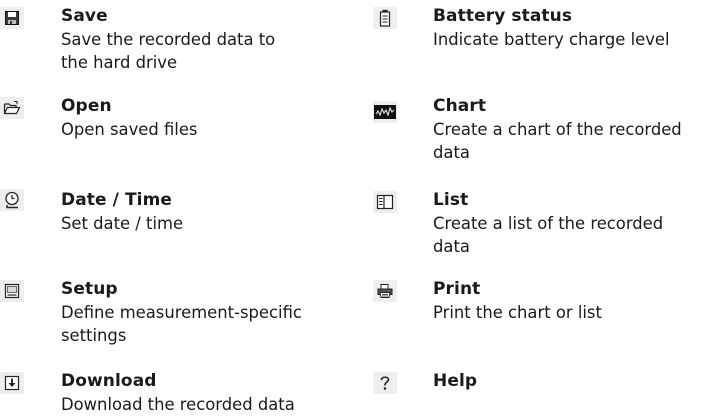 This screenshot has height=416, width=708. I want to click on entry-description: Create a chart of the recorded data, so click(557, 141).